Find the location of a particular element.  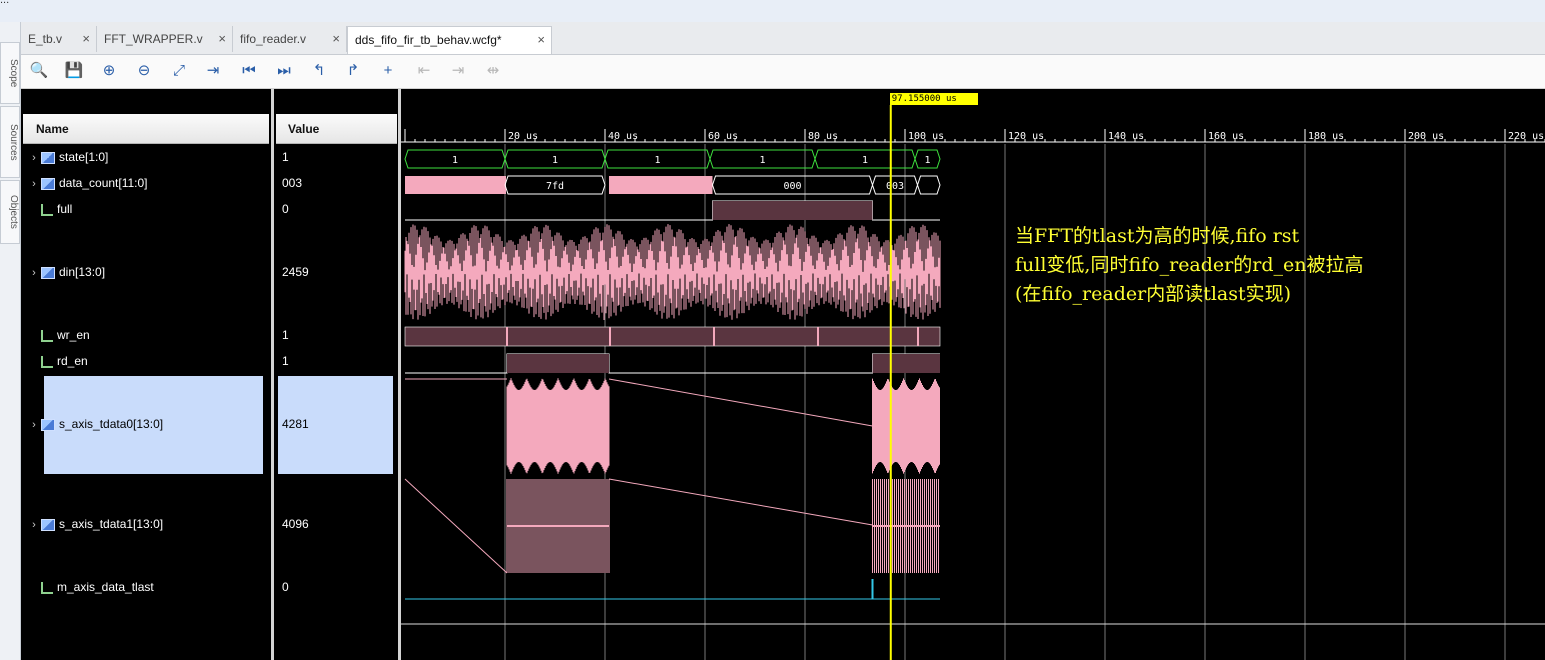

signal-name: s_axis_tdata1[13:0] is located at coordinates (111, 524).